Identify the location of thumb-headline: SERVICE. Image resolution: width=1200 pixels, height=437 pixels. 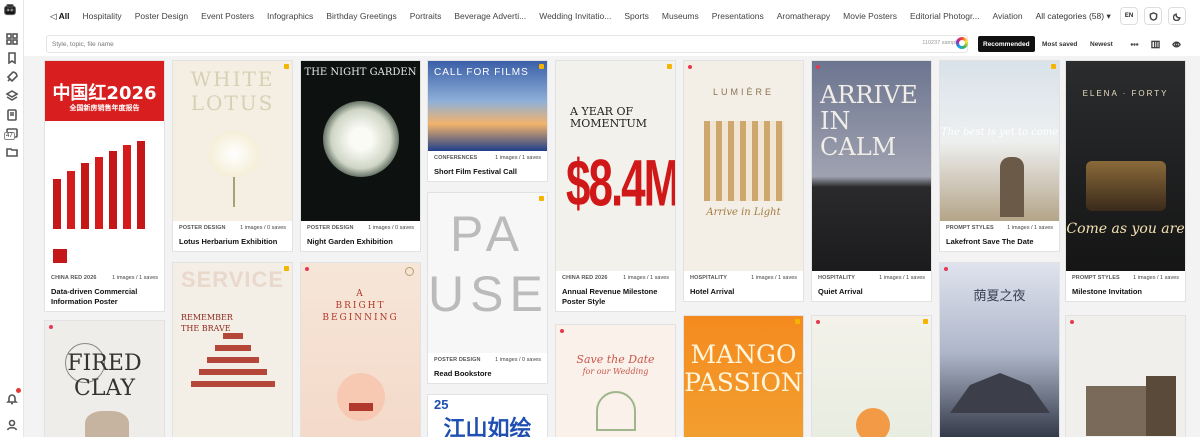
(232, 279).